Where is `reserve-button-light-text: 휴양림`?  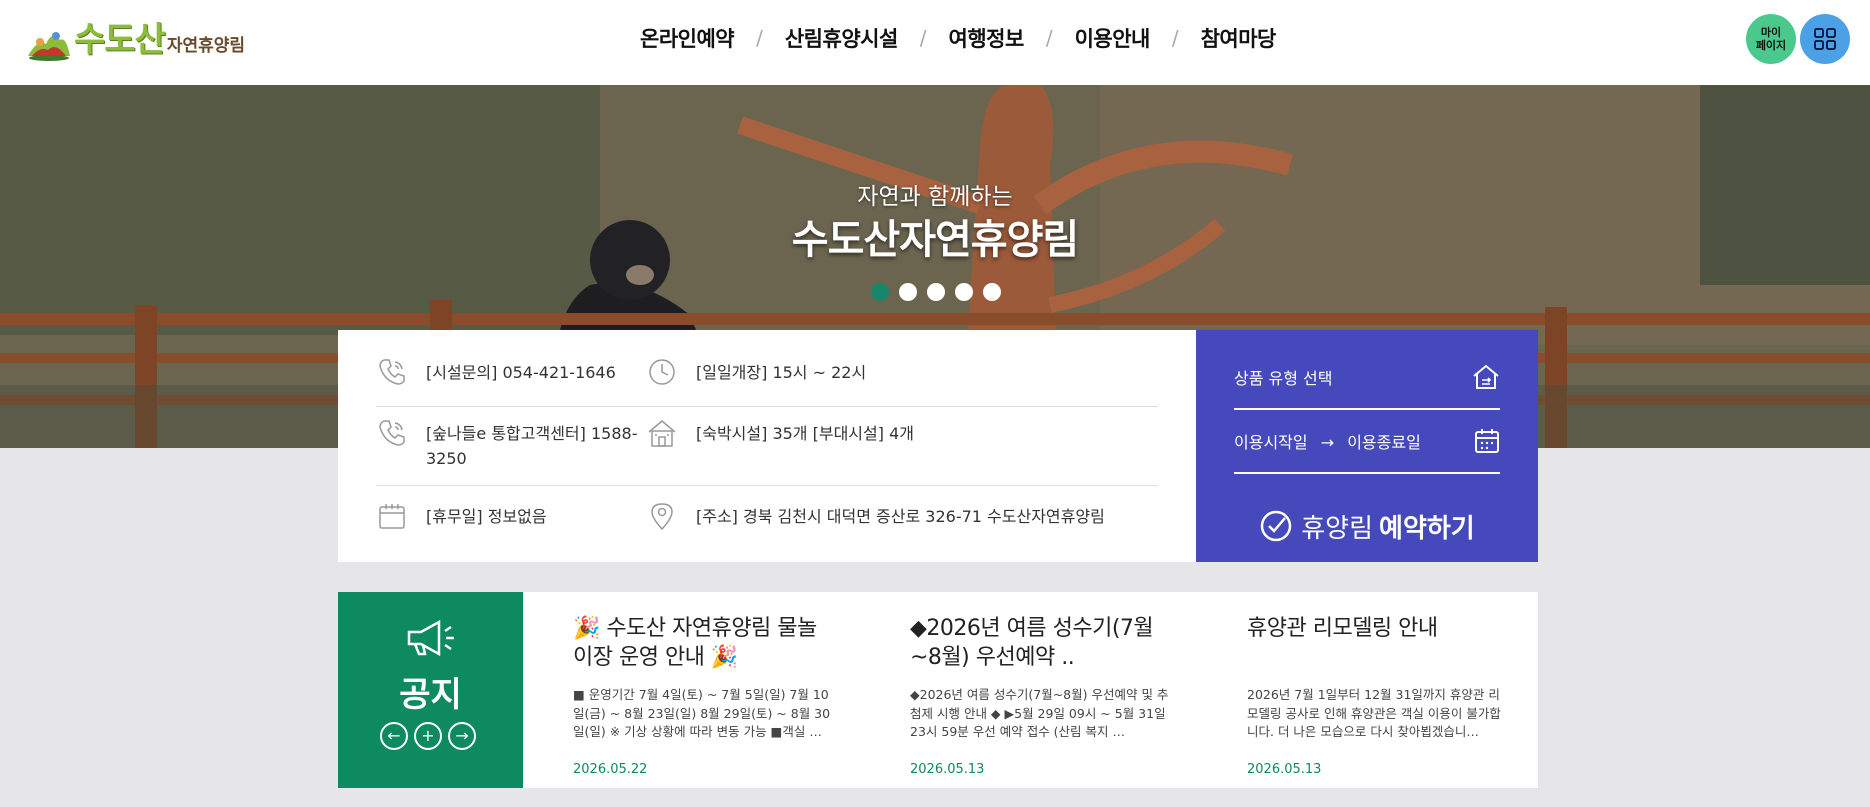 reserve-button-light-text: 휴양림 is located at coordinates (1337, 528).